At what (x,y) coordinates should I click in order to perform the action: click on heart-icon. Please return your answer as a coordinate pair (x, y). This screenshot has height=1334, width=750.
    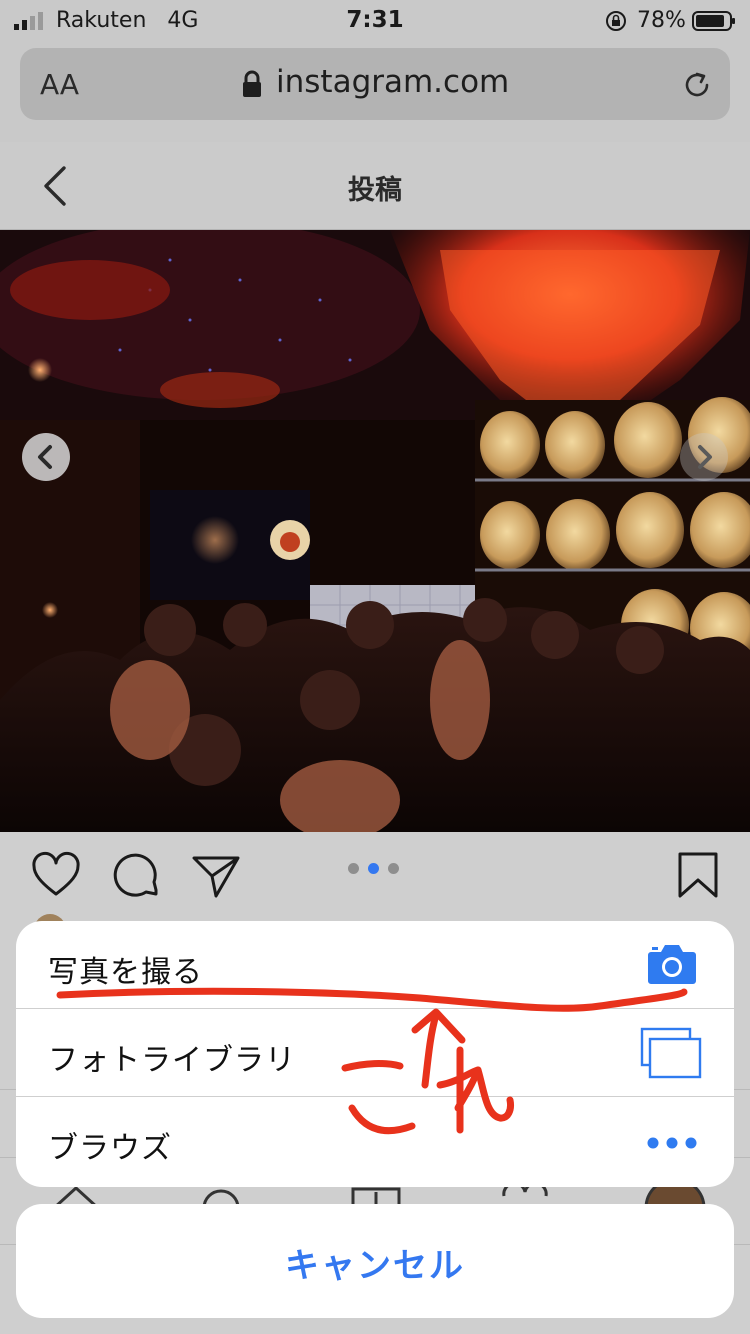
    Looking at the image, I should click on (56, 876).